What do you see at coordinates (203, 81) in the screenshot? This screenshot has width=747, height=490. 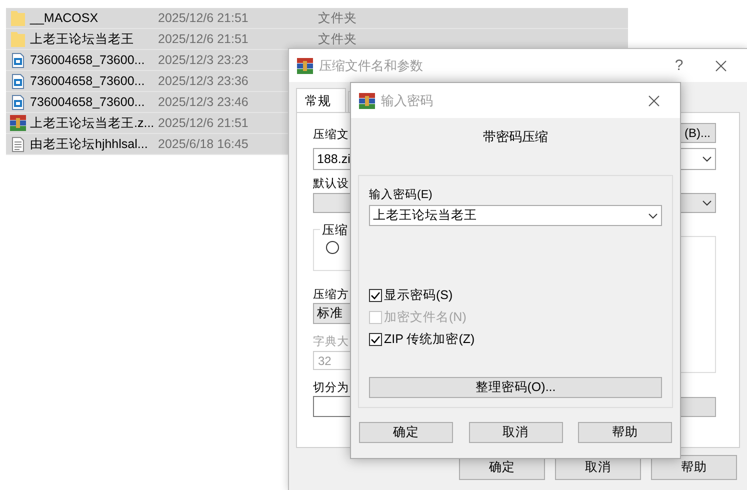 I see `file-date: 2025/12/3 23:36` at bounding box center [203, 81].